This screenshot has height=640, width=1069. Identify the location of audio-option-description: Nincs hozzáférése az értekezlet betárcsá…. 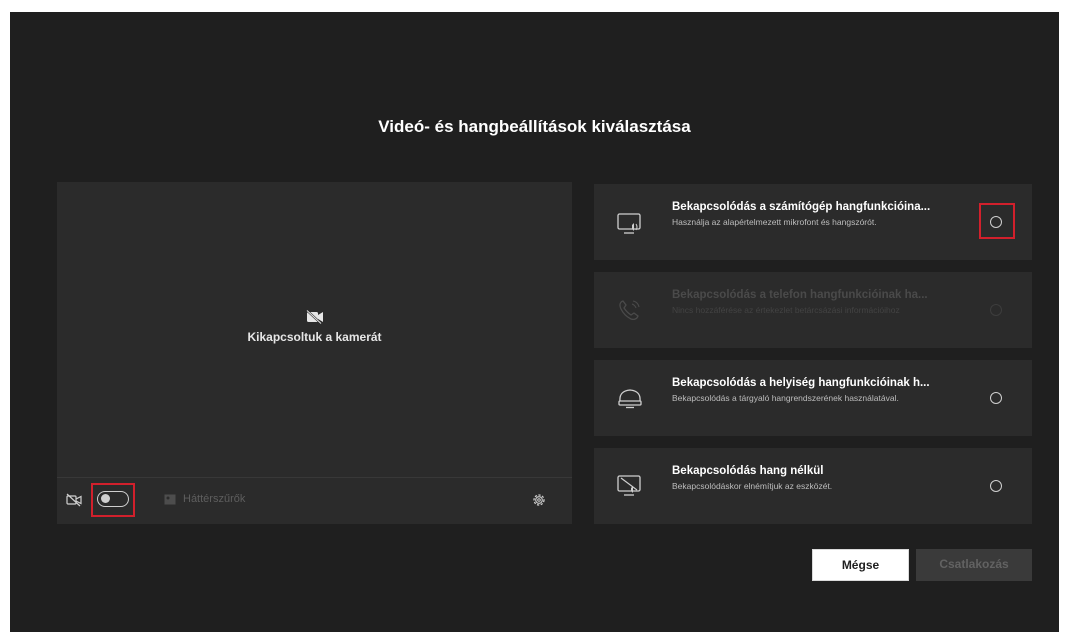
(786, 310).